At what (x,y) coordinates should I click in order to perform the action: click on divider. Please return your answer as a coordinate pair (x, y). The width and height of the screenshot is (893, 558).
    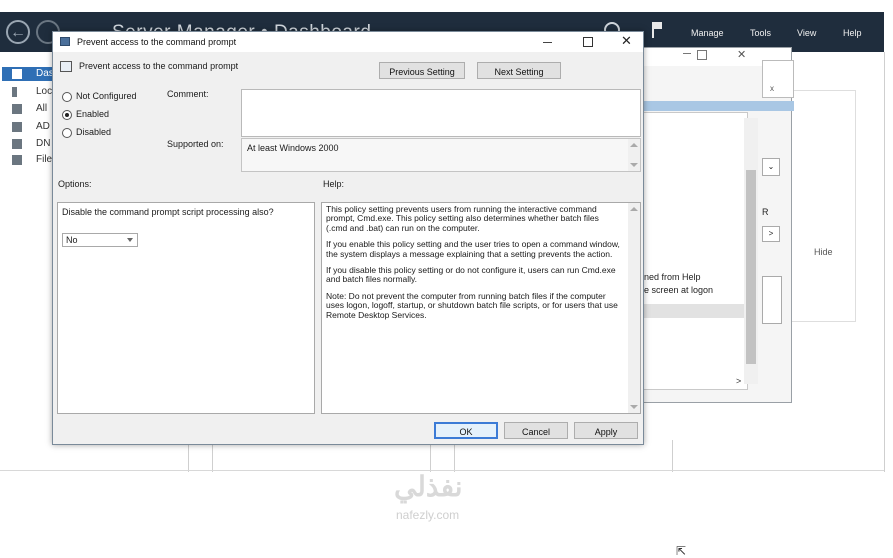
    Looking at the image, I should click on (884, 262).